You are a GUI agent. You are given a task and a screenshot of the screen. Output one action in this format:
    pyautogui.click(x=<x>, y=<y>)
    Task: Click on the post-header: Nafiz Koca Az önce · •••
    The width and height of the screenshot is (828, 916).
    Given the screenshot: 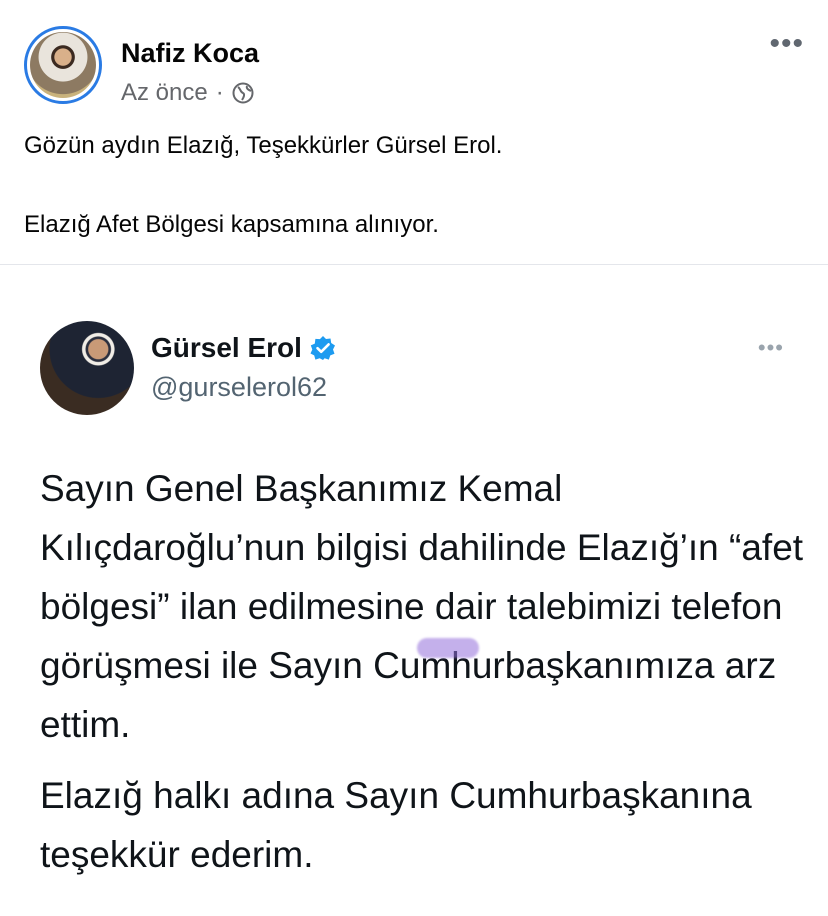 What is the action you would take?
    pyautogui.click(x=414, y=60)
    